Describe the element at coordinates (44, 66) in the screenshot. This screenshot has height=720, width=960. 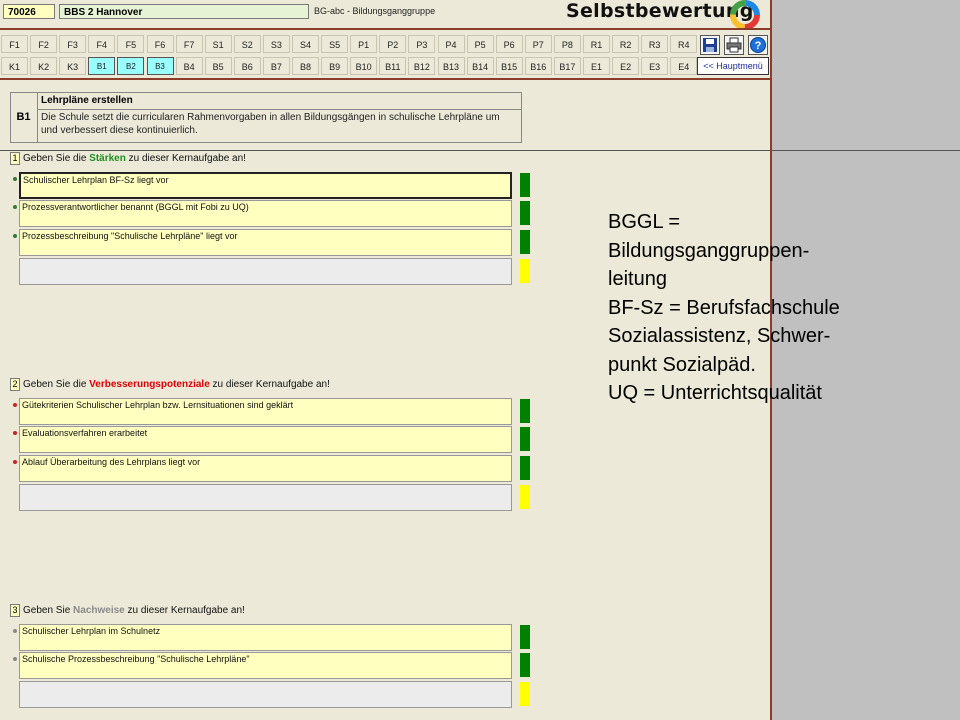
I see `nav-tab-k2: K2` at that location.